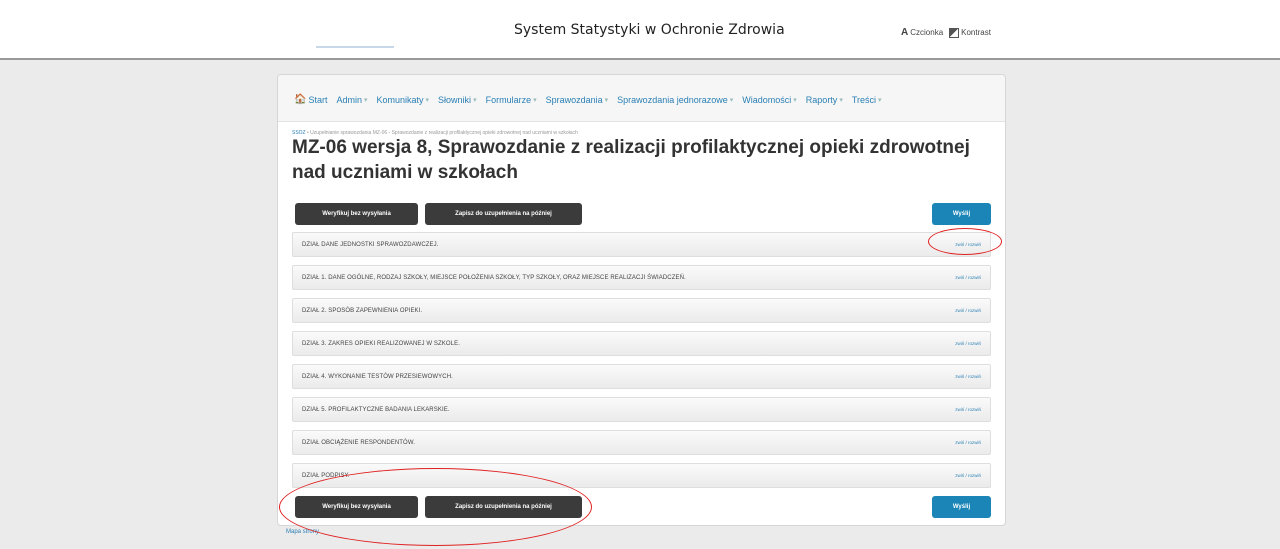  I want to click on nav-item-label: Formularze, so click(508, 99).